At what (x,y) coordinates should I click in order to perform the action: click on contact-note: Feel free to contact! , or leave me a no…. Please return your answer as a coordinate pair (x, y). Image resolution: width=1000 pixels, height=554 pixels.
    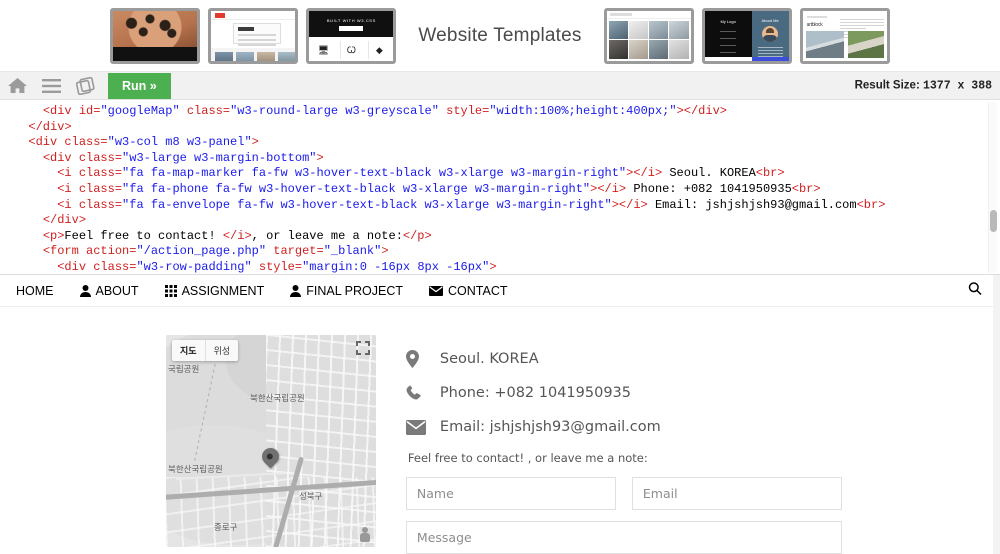
    Looking at the image, I should click on (527, 458).